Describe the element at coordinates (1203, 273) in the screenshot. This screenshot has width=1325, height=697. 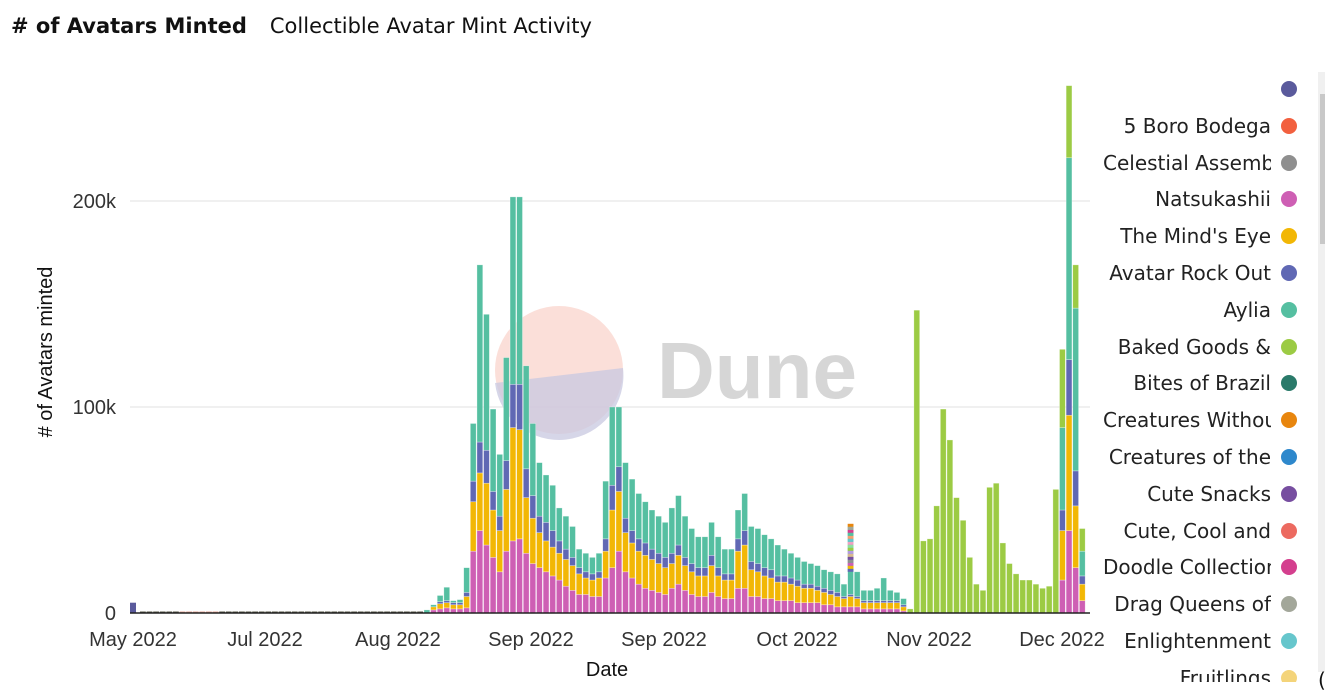
I see `legend-item: Avatar Rock Out` at that location.